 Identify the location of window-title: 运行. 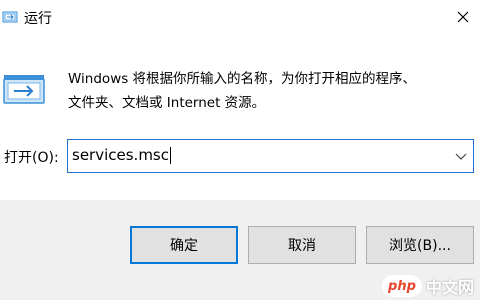
(38, 19).